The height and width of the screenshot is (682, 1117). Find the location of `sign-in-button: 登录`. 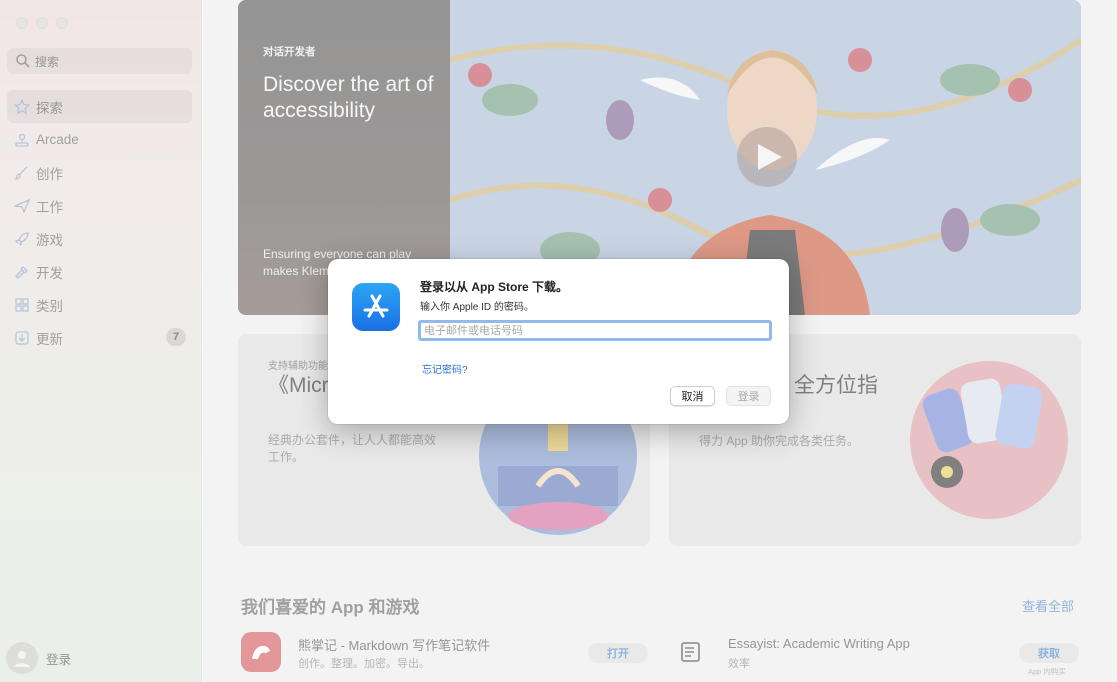

sign-in-button: 登录 is located at coordinates (748, 396).